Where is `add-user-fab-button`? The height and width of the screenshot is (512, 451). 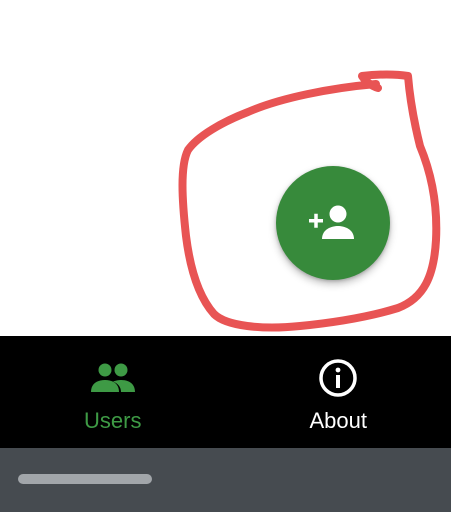 add-user-fab-button is located at coordinates (333, 223).